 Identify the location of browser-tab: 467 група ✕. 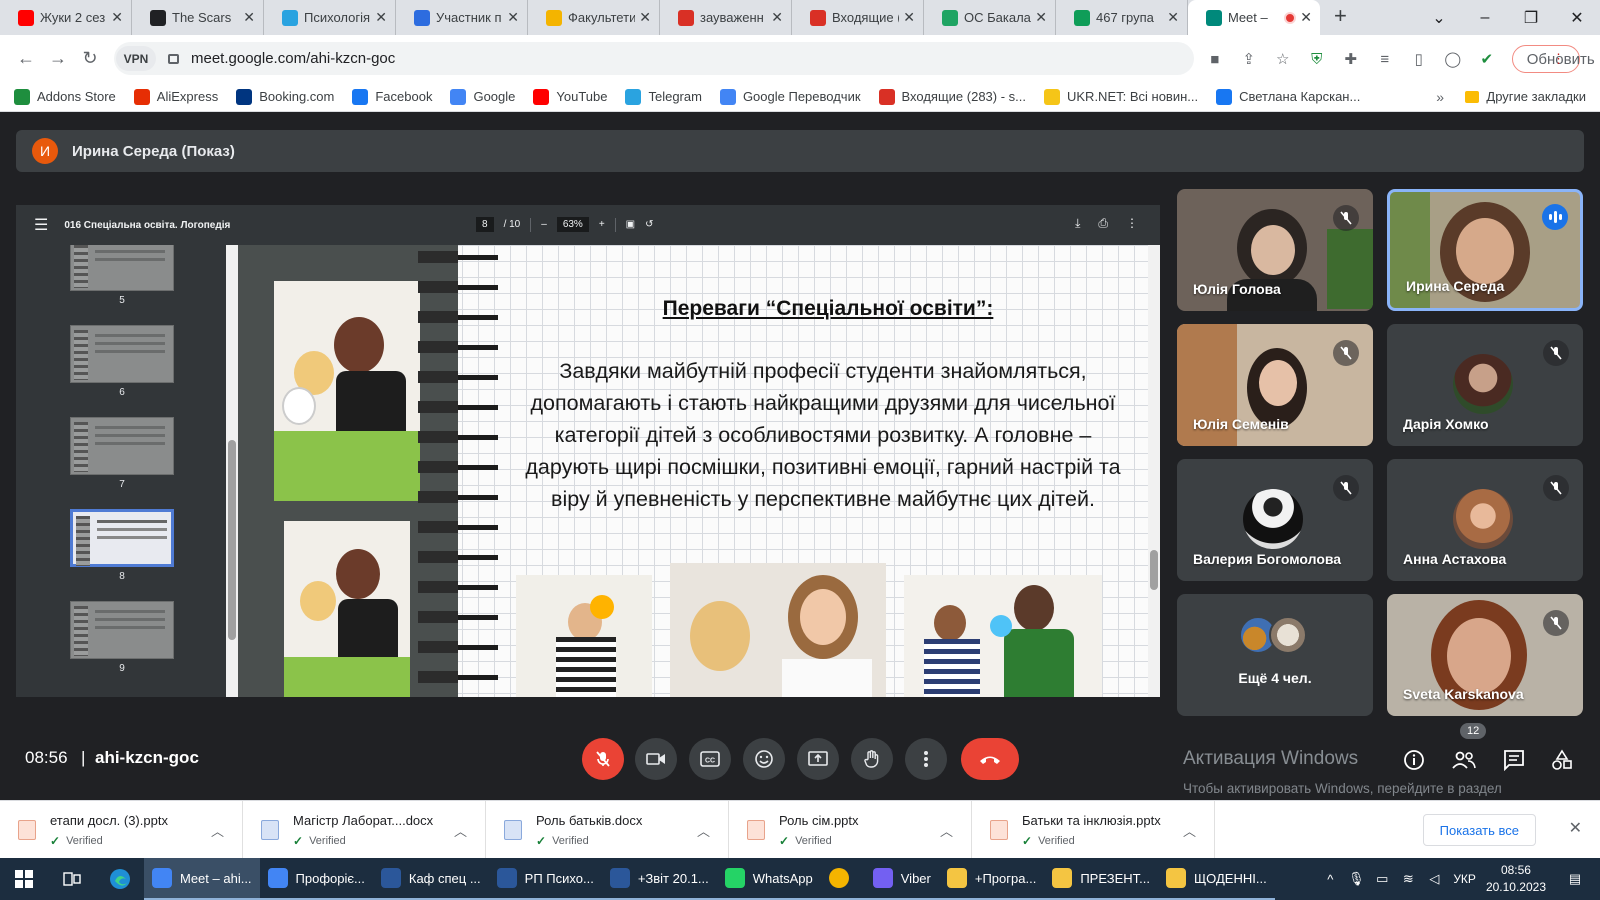
(1122, 17).